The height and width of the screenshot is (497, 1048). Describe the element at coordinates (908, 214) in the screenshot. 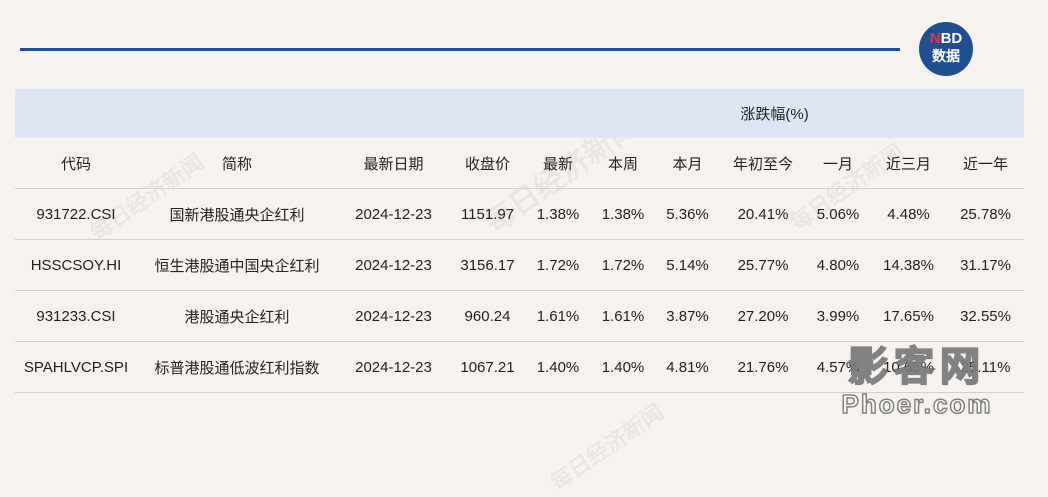

I see `table-cell: 4.48%` at that location.